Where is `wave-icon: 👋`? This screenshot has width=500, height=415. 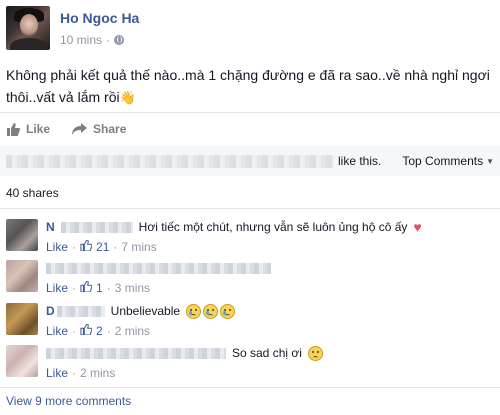
wave-icon: 👋 is located at coordinates (127, 97).